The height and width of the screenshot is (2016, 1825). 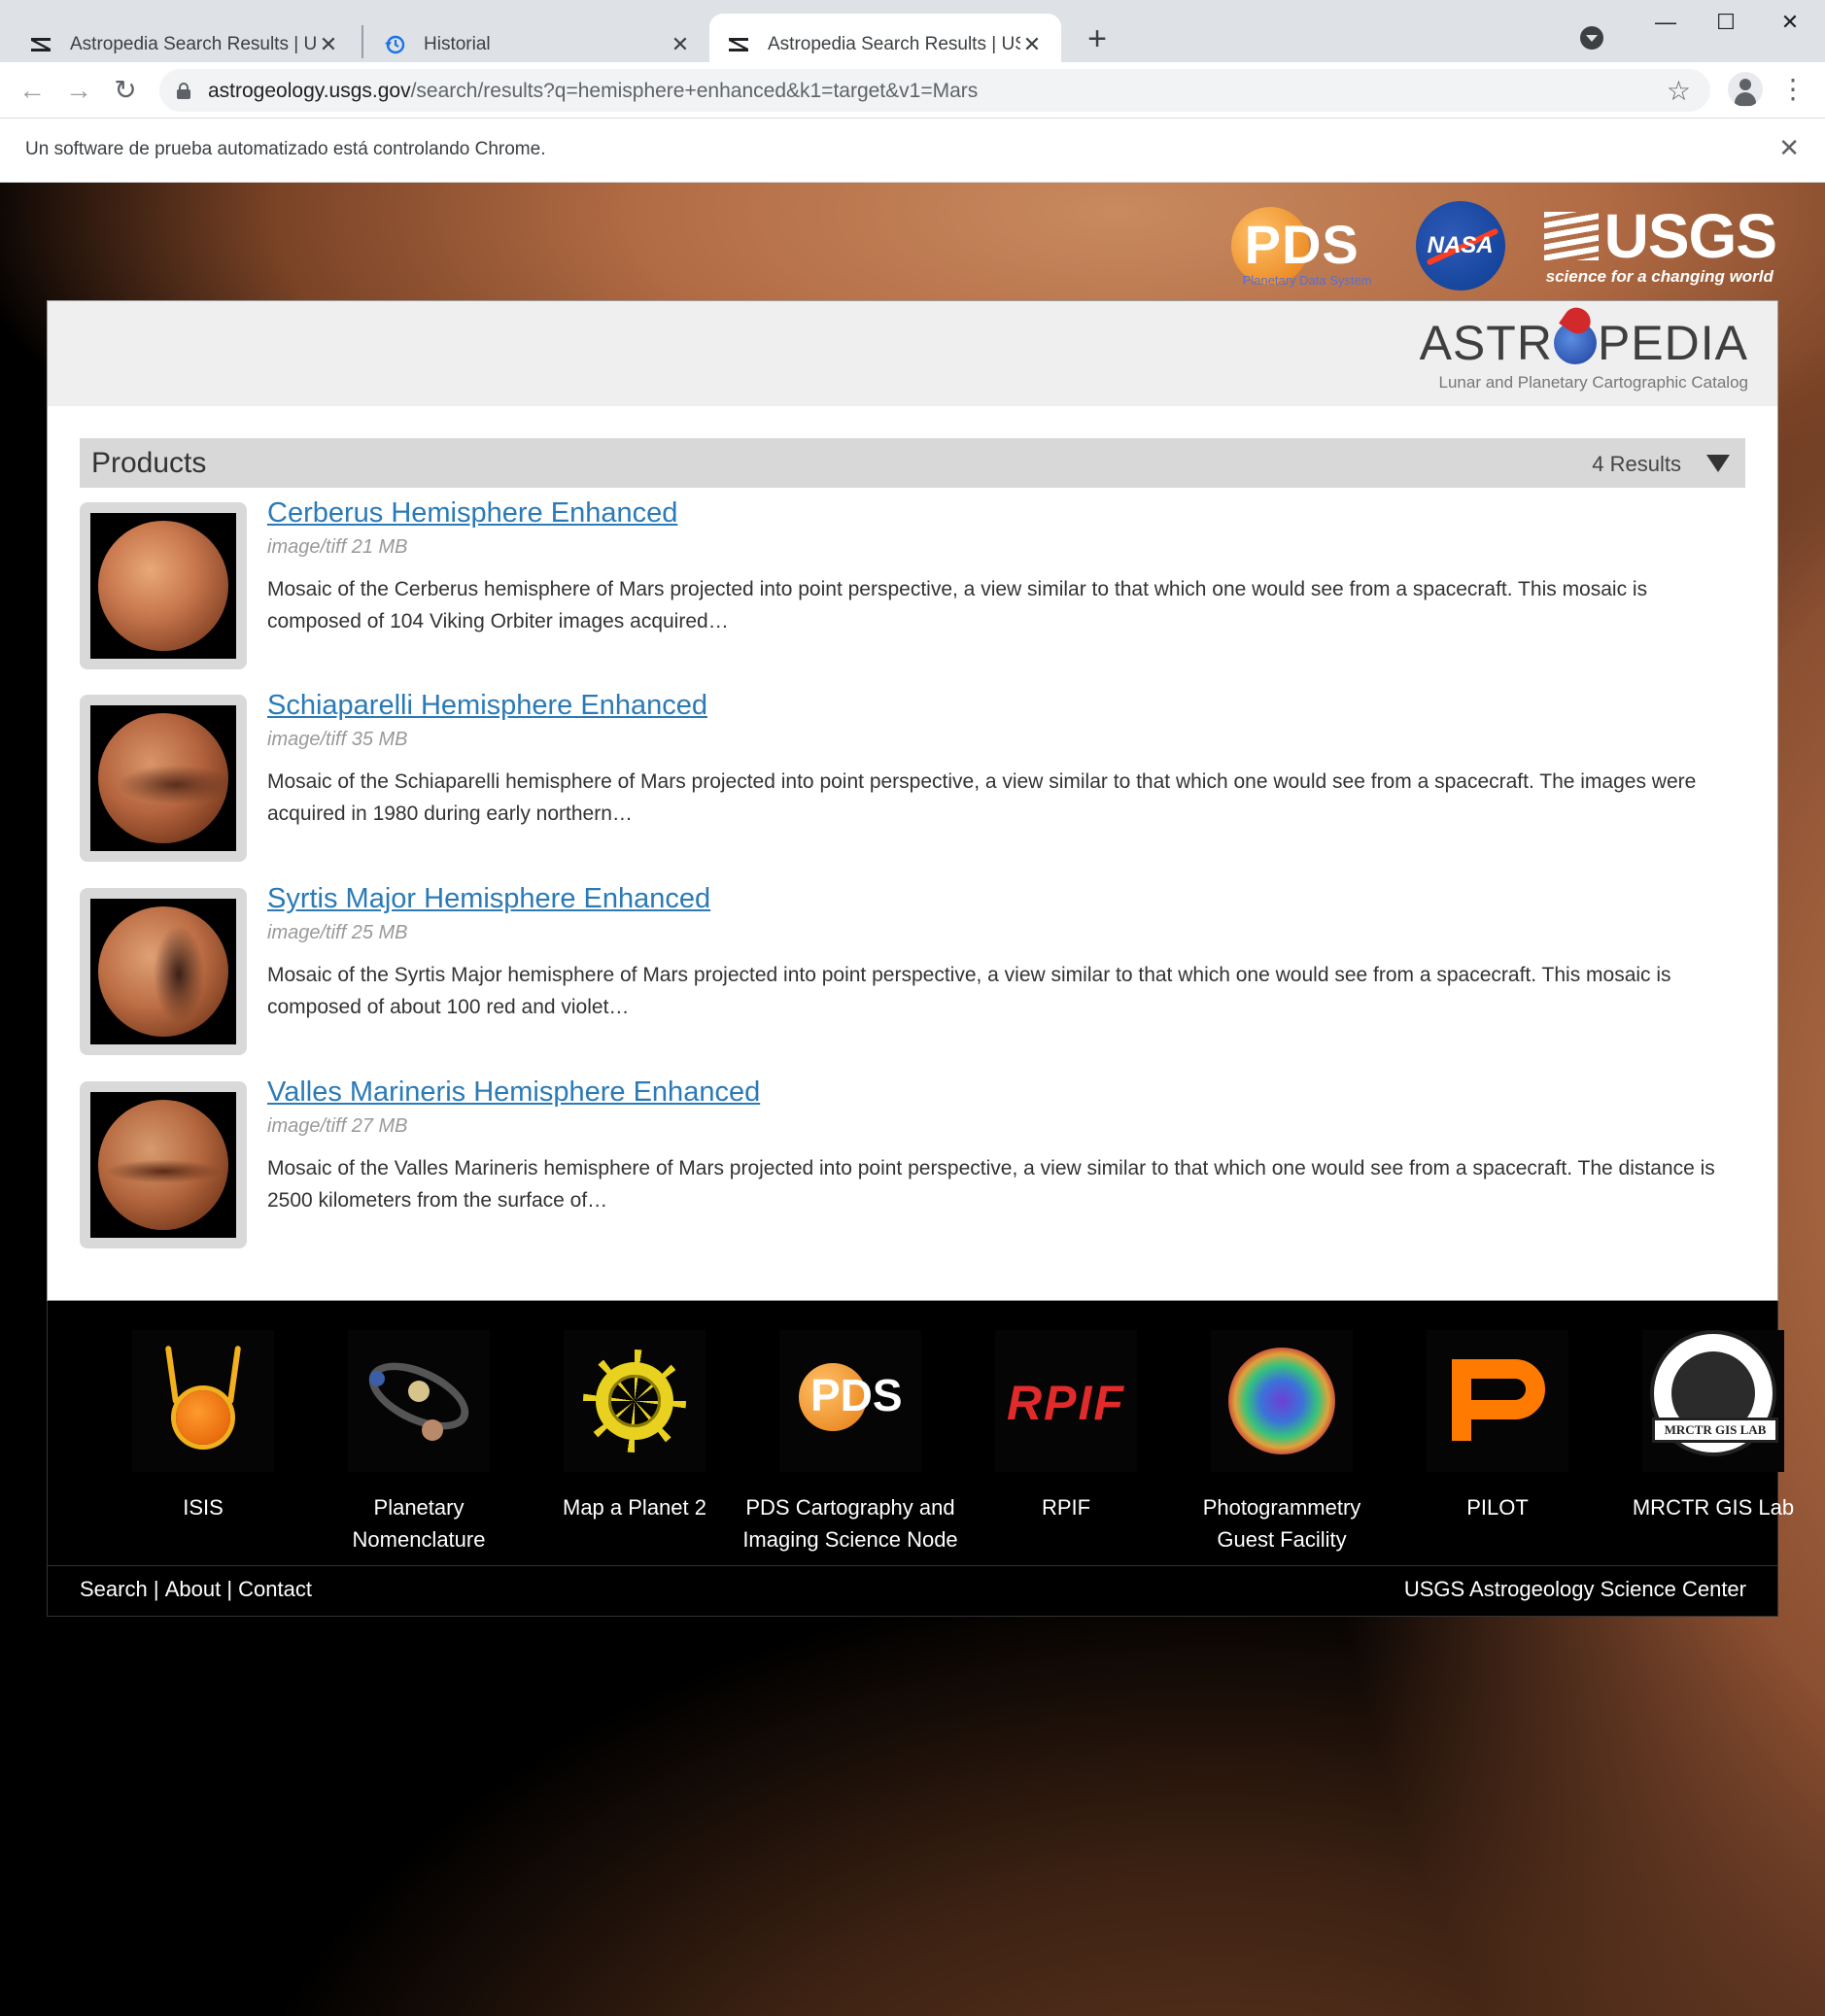 I want to click on usgs-logo: USGS science for a changing world, so click(x=1660, y=246).